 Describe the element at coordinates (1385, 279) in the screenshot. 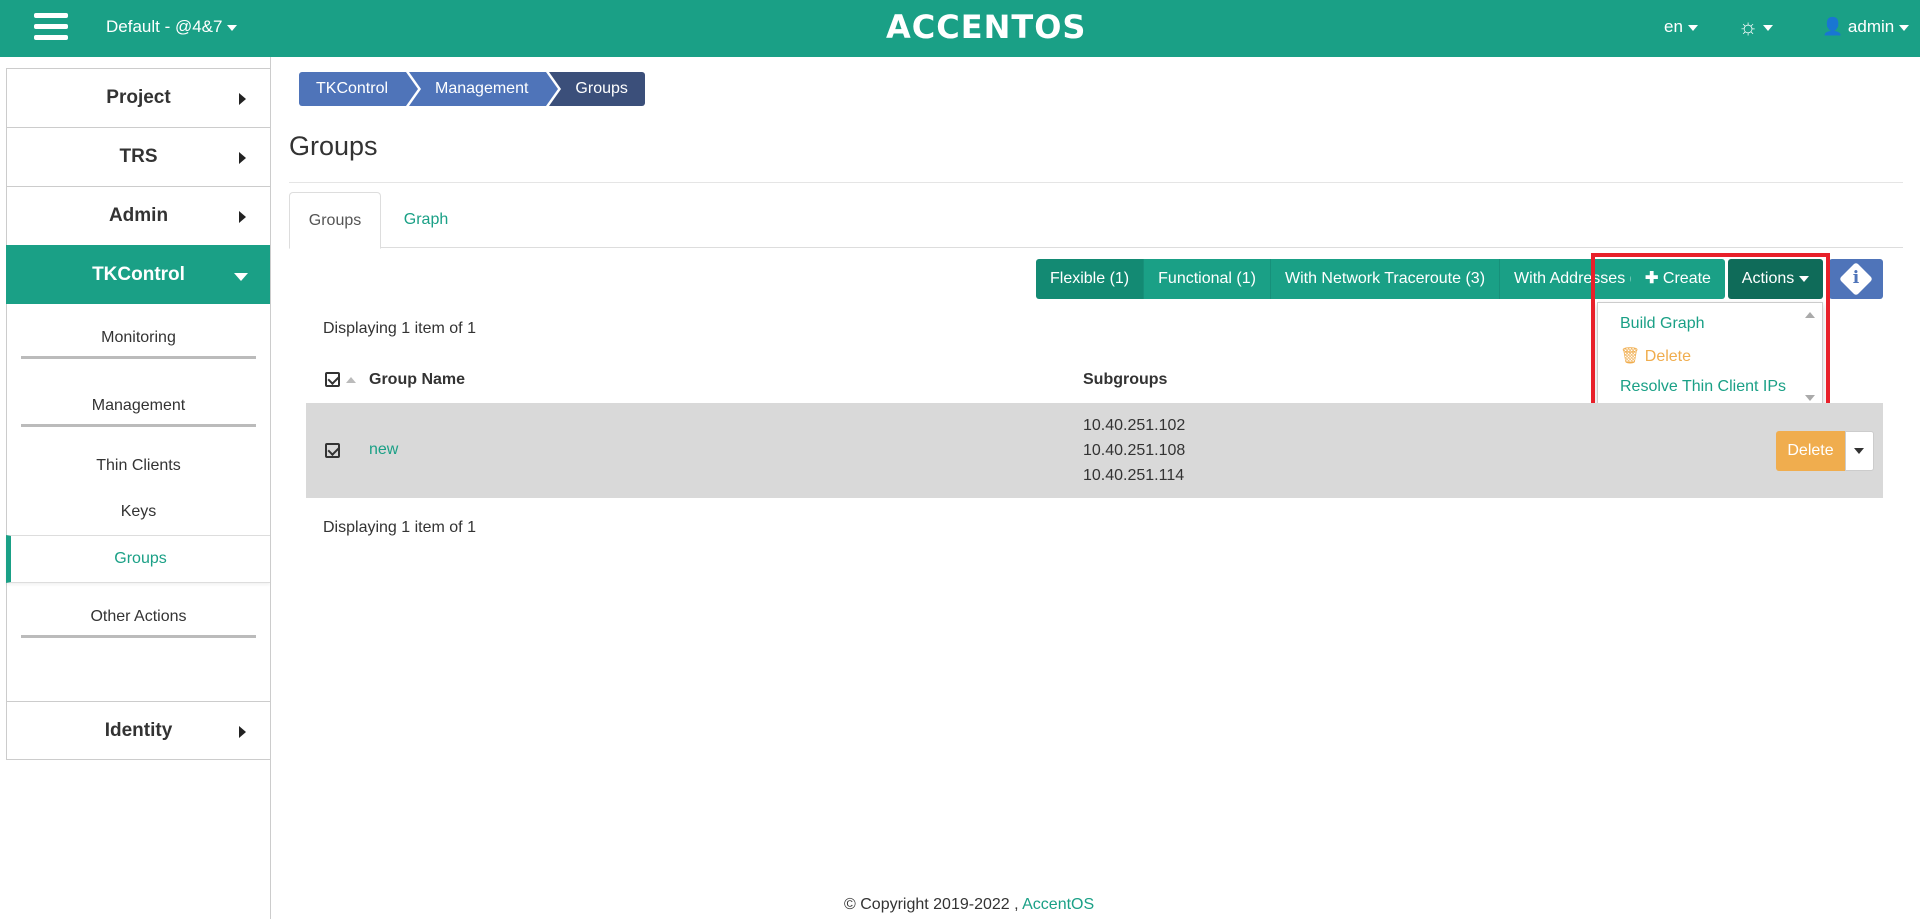

I see `filter-network-traceroute-button: With Network Traceroute (3)` at that location.